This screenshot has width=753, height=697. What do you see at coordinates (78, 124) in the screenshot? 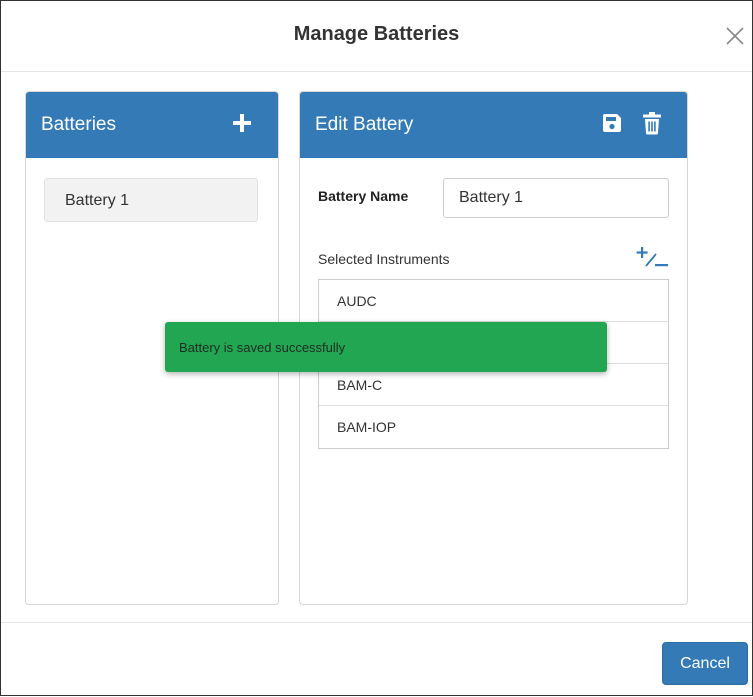
I see `batteries-panel-title: Batteries` at bounding box center [78, 124].